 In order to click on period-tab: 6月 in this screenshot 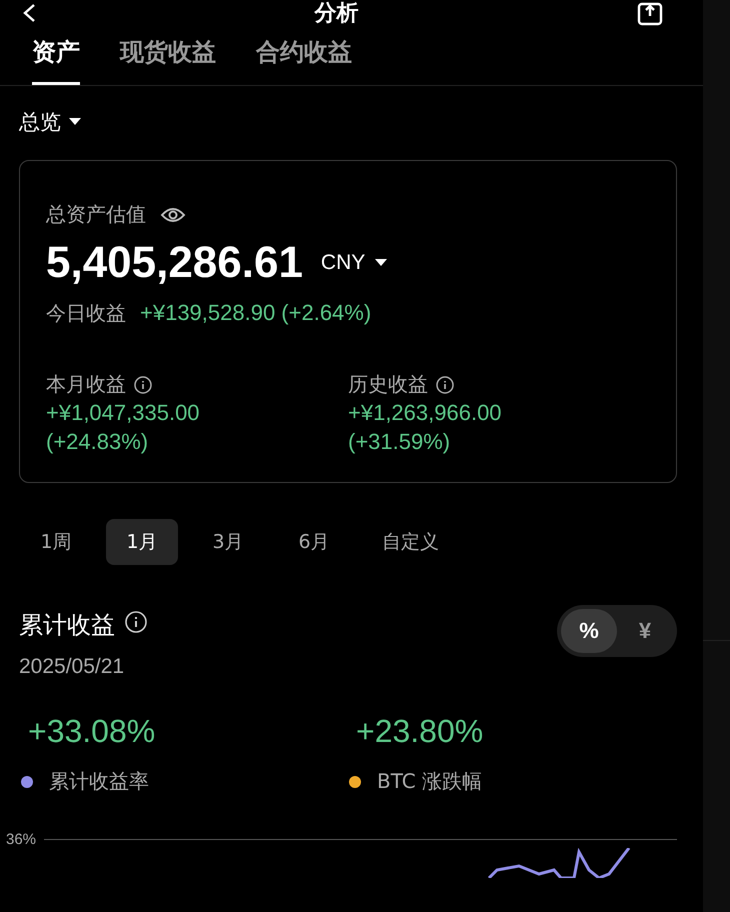, I will do `click(314, 542)`.